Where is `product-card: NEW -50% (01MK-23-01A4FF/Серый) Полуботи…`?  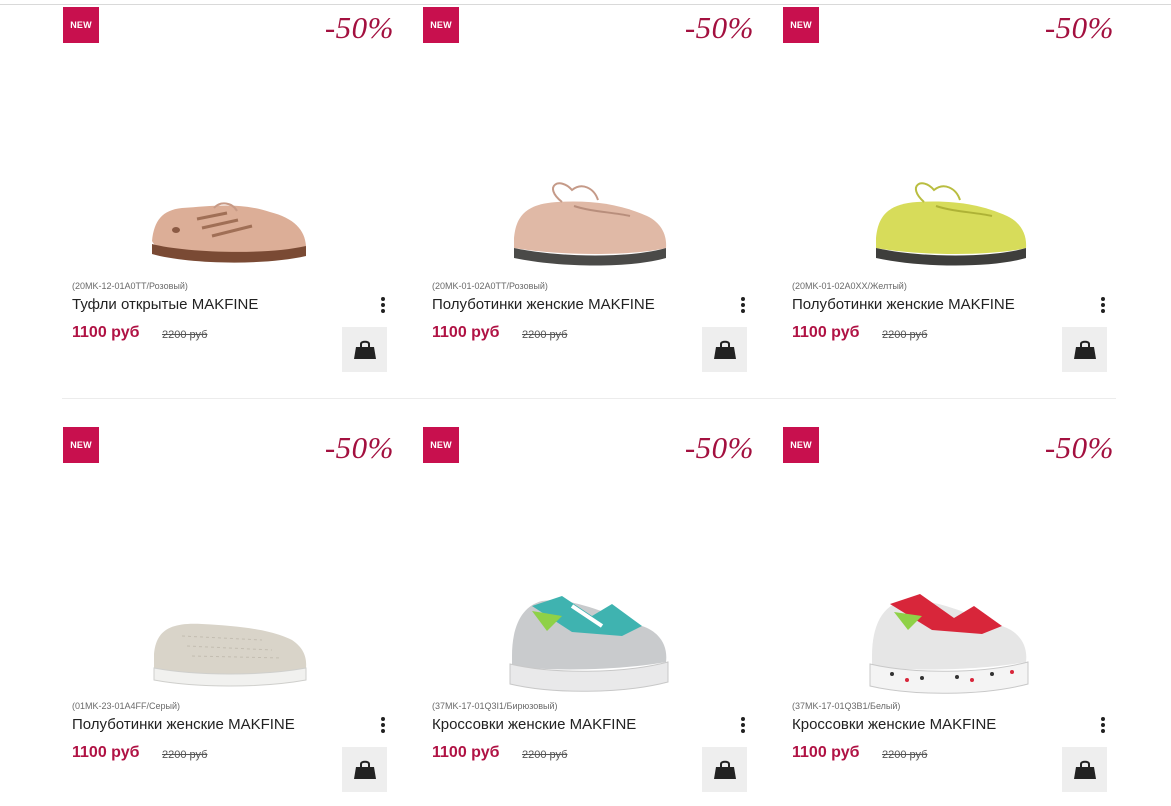
product-card: NEW -50% (01MK-23-01A4FF/Серый) Полуботи… is located at coordinates (232, 616).